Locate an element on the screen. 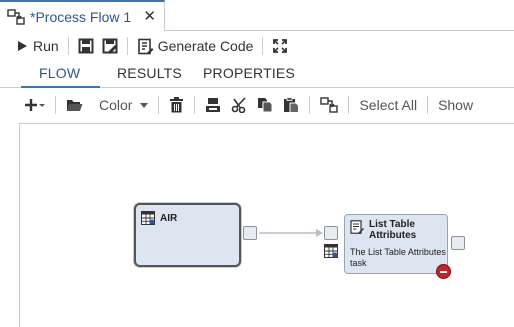  cut-button is located at coordinates (239, 105).